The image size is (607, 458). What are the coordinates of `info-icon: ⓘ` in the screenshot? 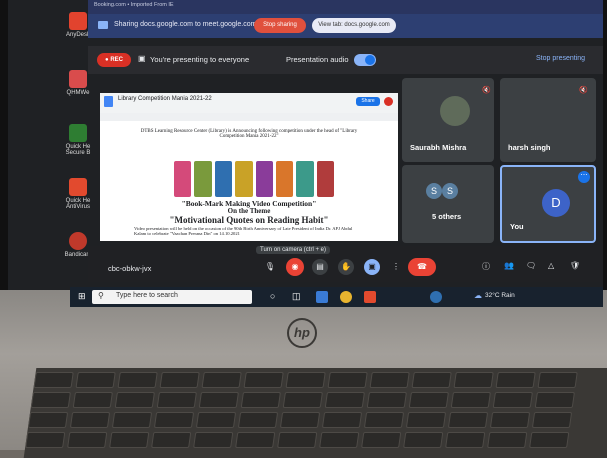 It's located at (486, 266).